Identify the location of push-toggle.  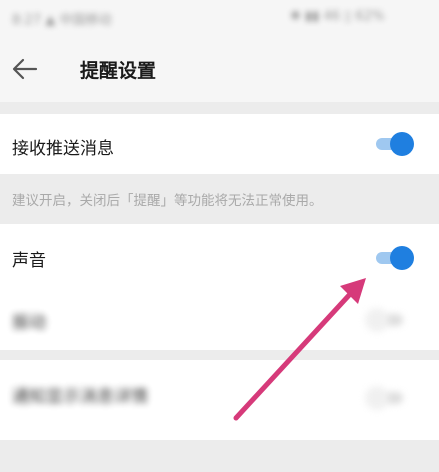
(393, 144).